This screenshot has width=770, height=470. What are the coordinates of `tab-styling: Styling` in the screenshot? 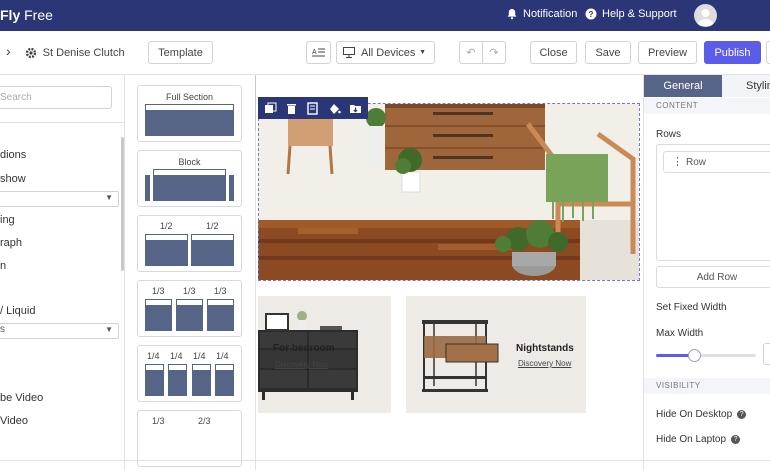 It's located at (746, 86).